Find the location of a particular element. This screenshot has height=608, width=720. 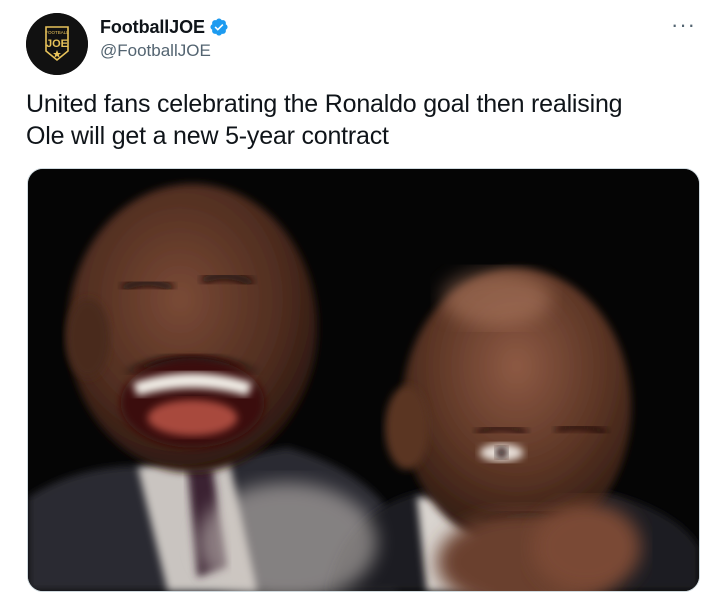

footballjoe-logo-icon: FOOTBALL JOE is located at coordinates (57, 44).